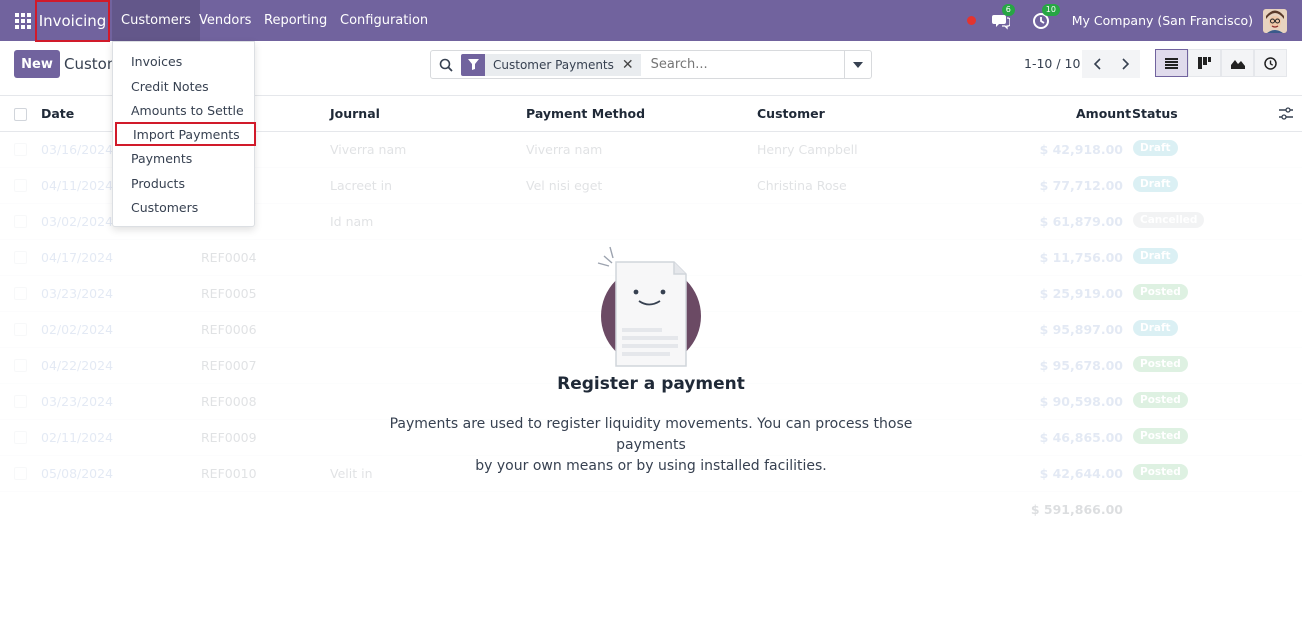 This screenshot has width=1302, height=620. Describe the element at coordinates (183, 110) in the screenshot. I see `menu-item-amounts-to-settle: Amounts to Settle` at that location.